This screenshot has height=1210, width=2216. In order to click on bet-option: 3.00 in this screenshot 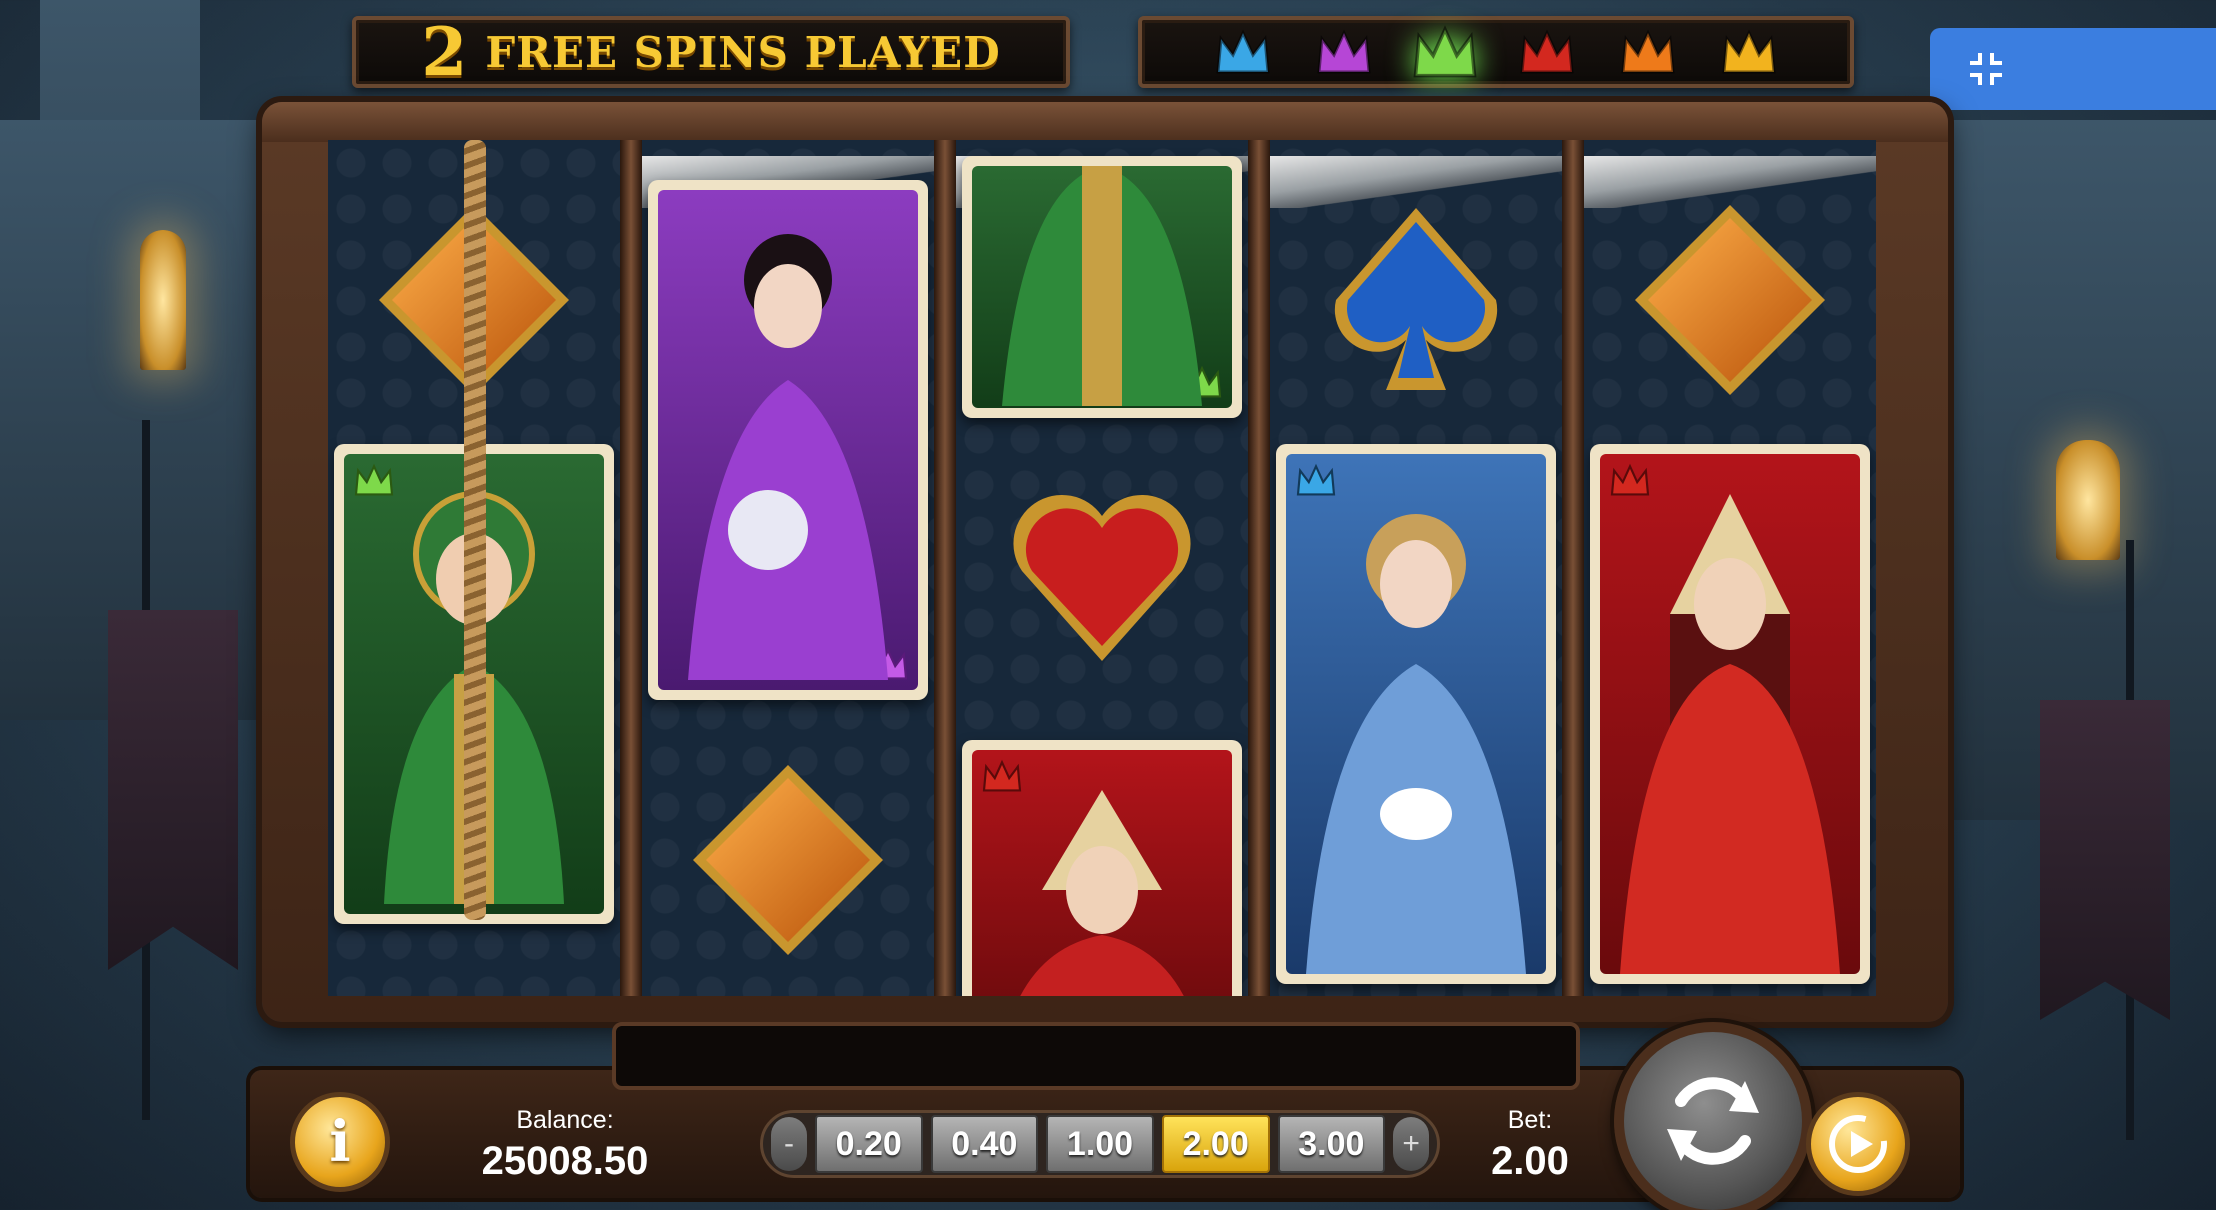, I will do `click(1331, 1144)`.